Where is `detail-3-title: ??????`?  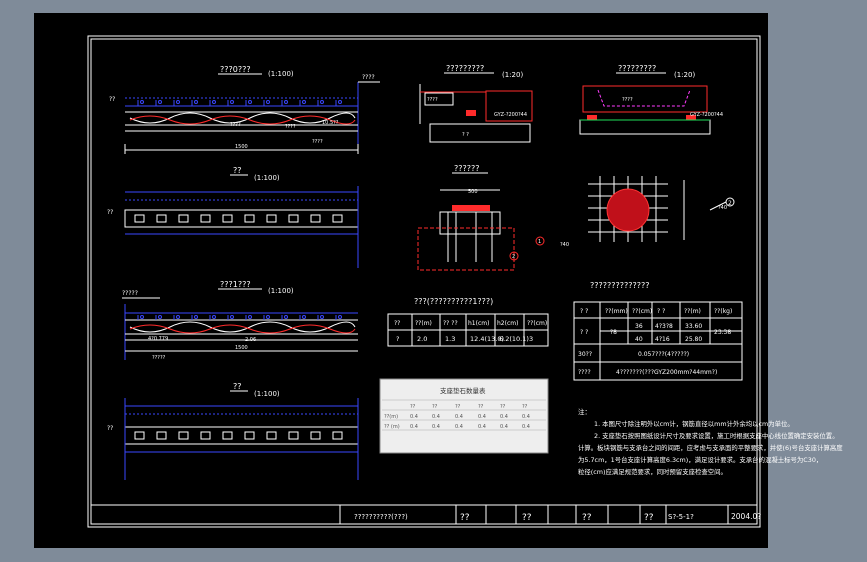 detail-3-title: ?????? is located at coordinates (466, 168).